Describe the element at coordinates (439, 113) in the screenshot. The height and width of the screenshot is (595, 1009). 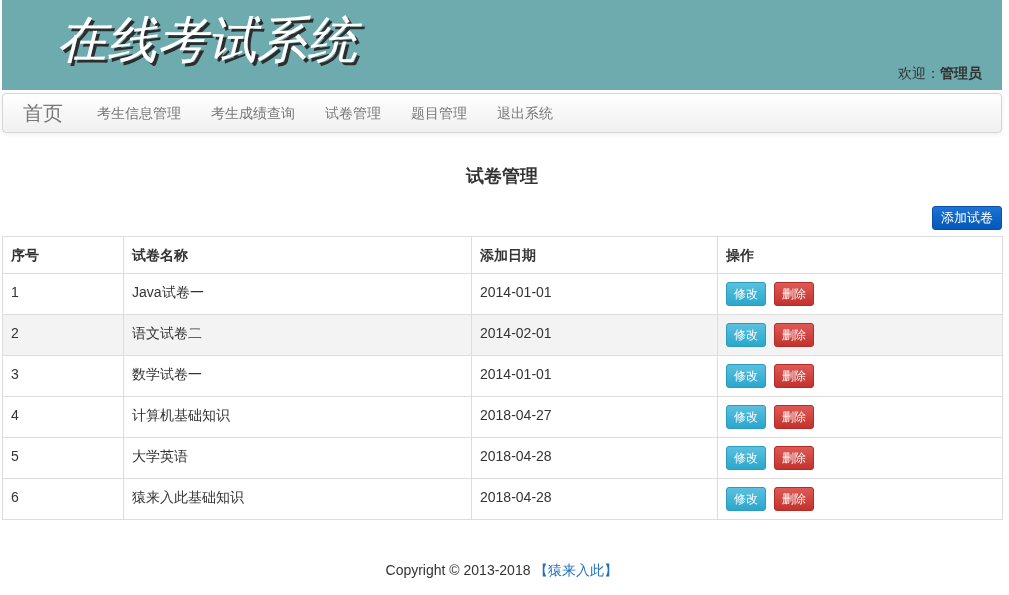
I see `nav-link: 题目管理` at that location.